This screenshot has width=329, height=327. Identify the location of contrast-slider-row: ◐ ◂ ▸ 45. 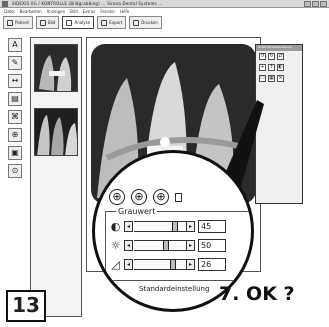
(180, 227).